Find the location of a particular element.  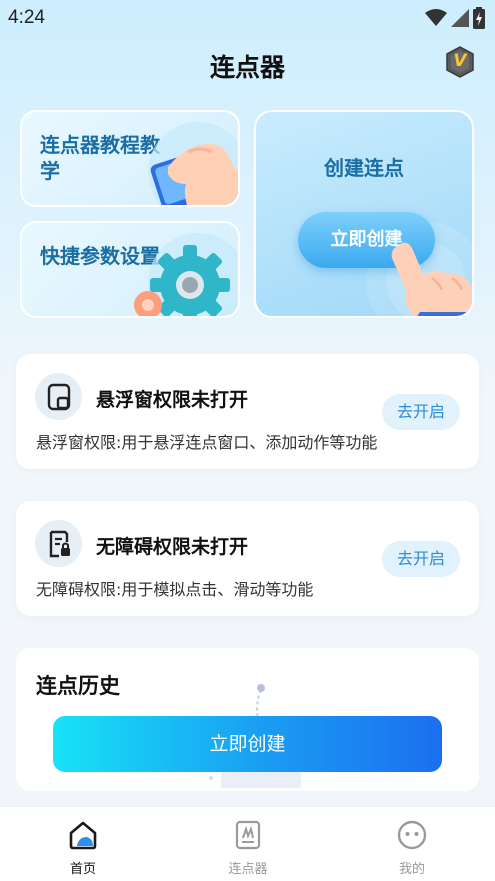

bottom-nav: 首页 连点器 我的 is located at coordinates (247, 843).